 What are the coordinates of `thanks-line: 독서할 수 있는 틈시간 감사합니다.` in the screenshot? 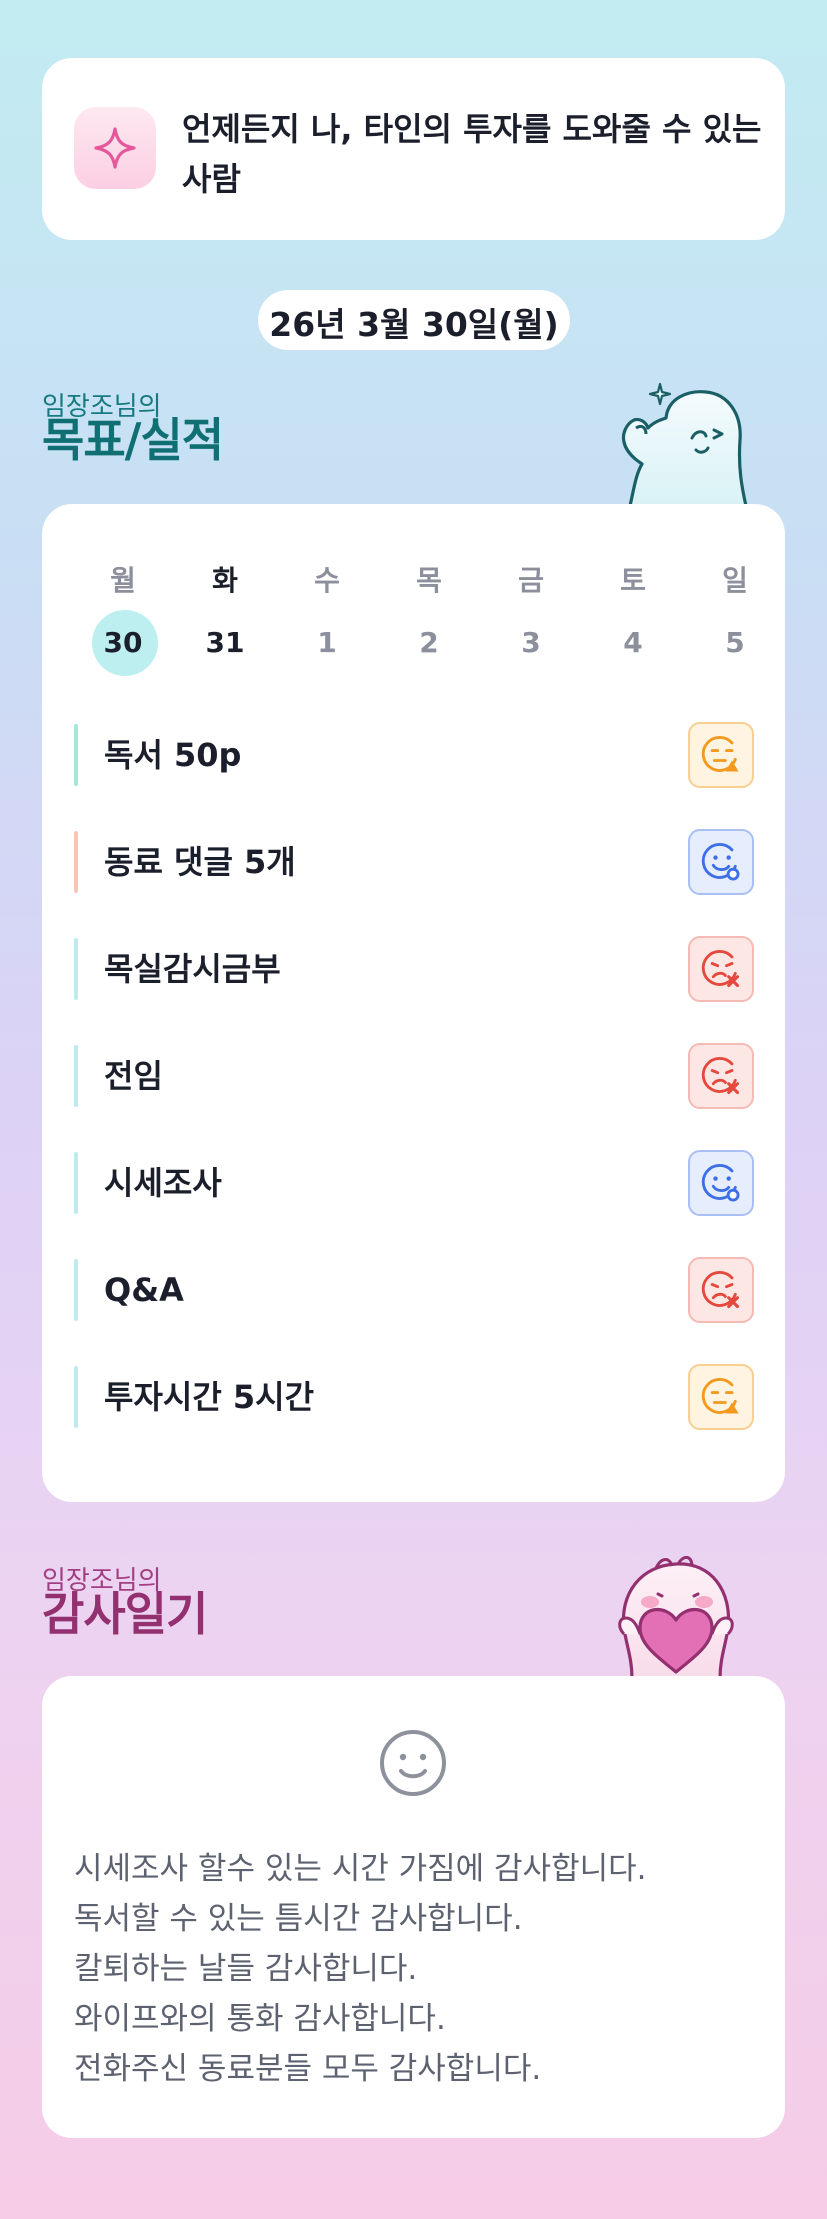 It's located at (298, 1919).